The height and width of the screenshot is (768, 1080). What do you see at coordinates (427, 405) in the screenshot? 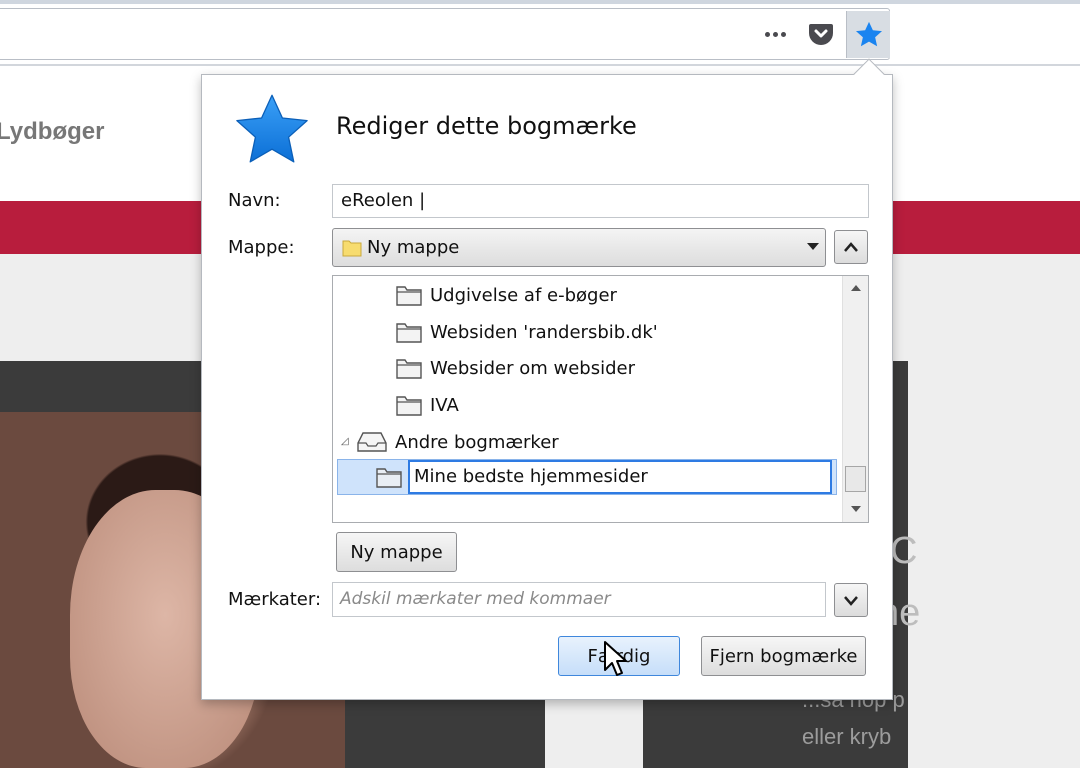
I see `tree-item: IVA` at bounding box center [427, 405].